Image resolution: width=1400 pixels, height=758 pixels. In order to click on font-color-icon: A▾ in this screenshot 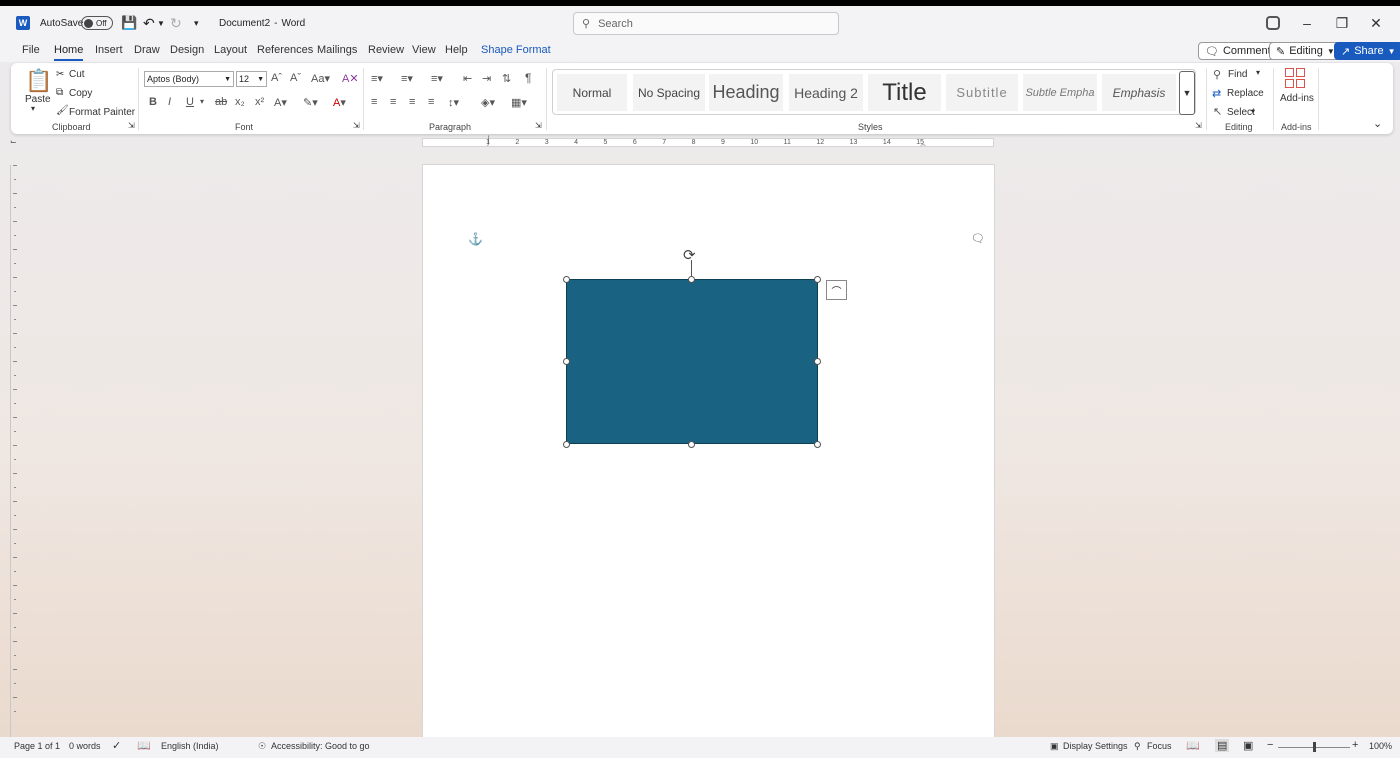, I will do `click(339, 102)`.